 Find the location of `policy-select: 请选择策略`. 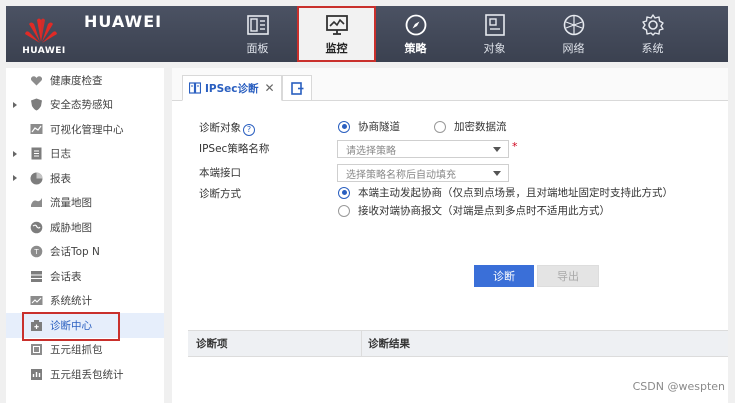

policy-select: 请选择策略 is located at coordinates (423, 149).